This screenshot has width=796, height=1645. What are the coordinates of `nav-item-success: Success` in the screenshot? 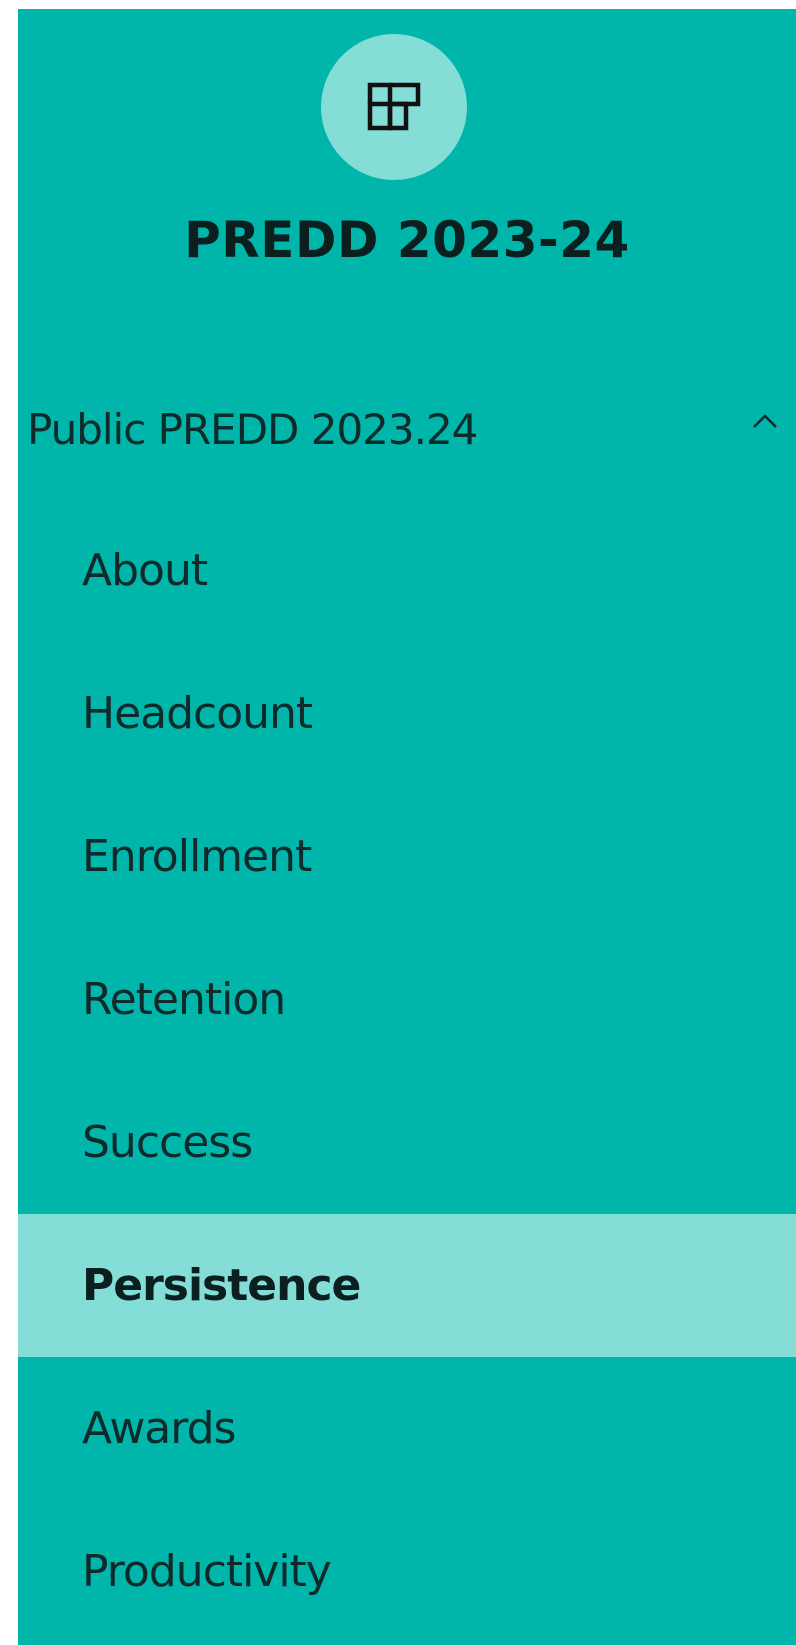 It's located at (407, 1142).